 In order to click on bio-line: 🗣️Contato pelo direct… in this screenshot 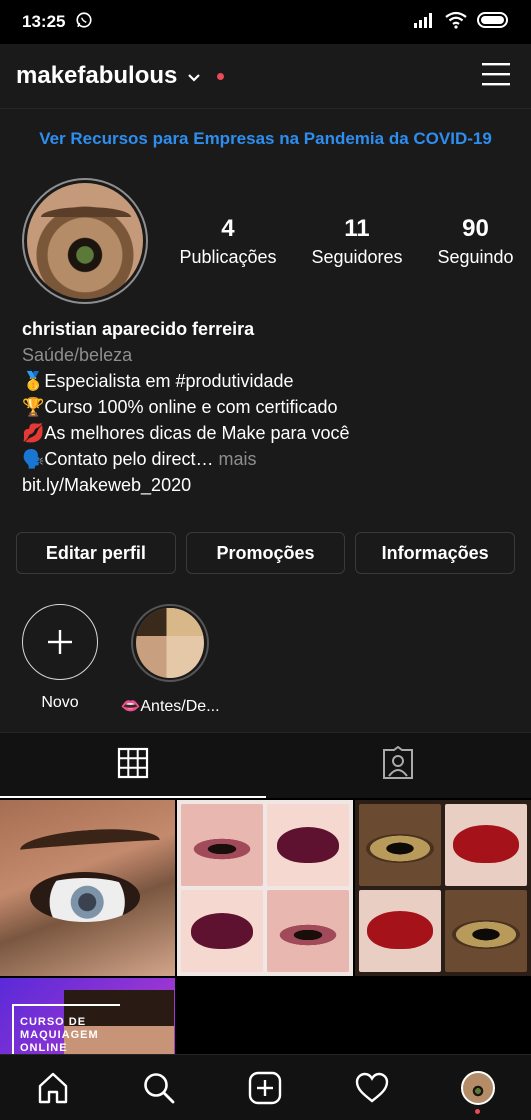, I will do `click(118, 459)`.